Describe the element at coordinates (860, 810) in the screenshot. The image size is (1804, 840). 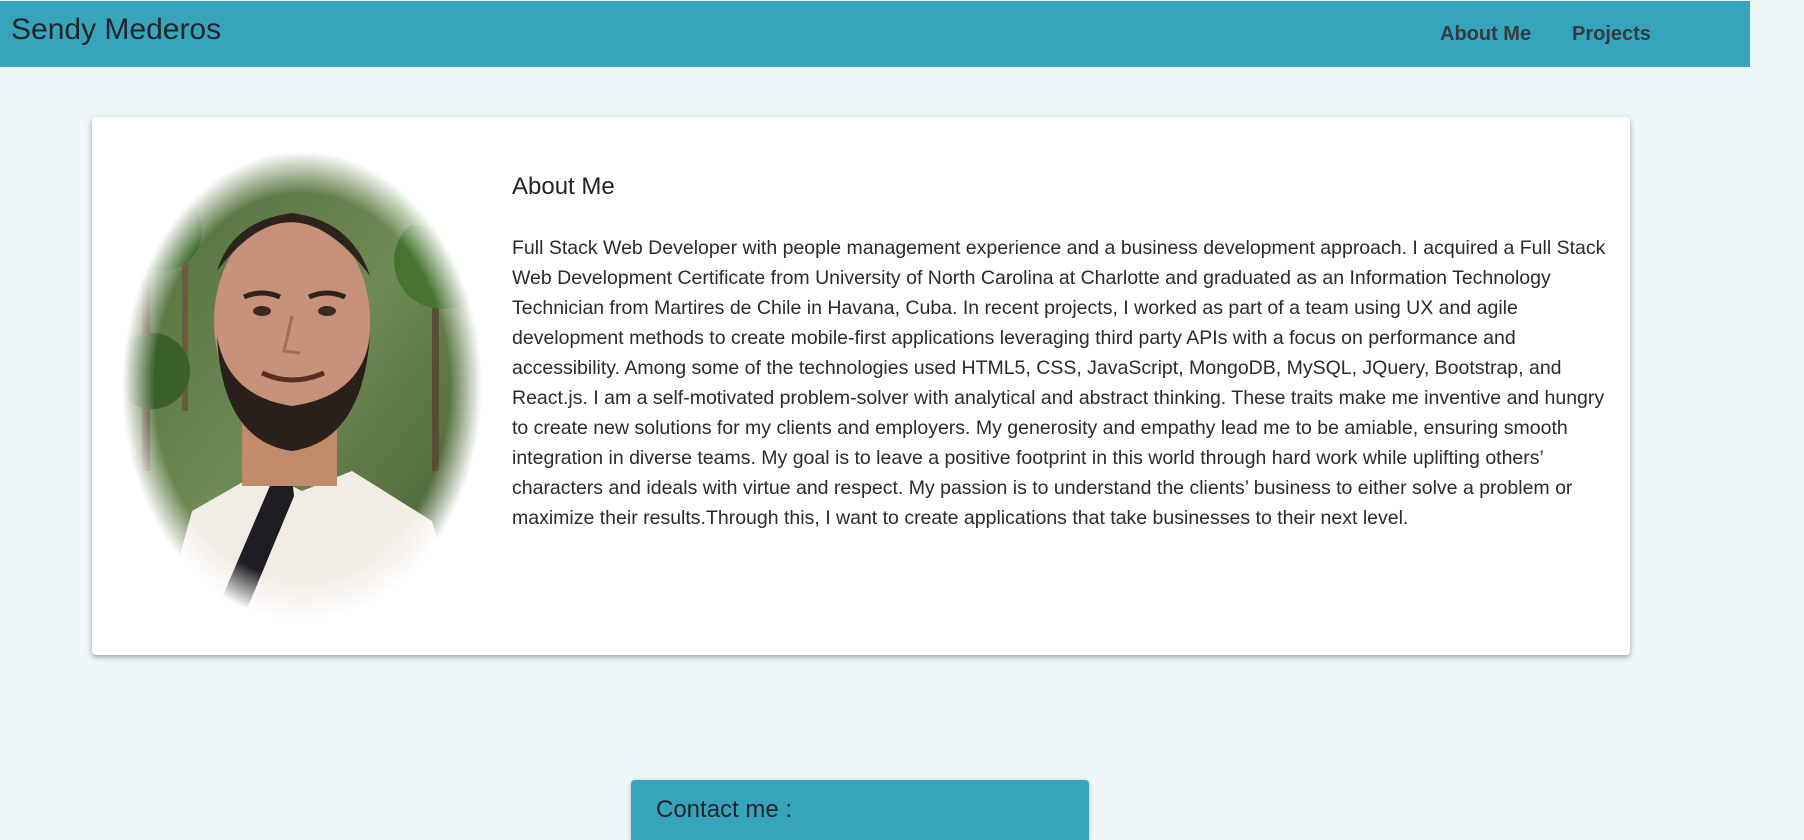
I see `contact-card: Contact me :` at that location.